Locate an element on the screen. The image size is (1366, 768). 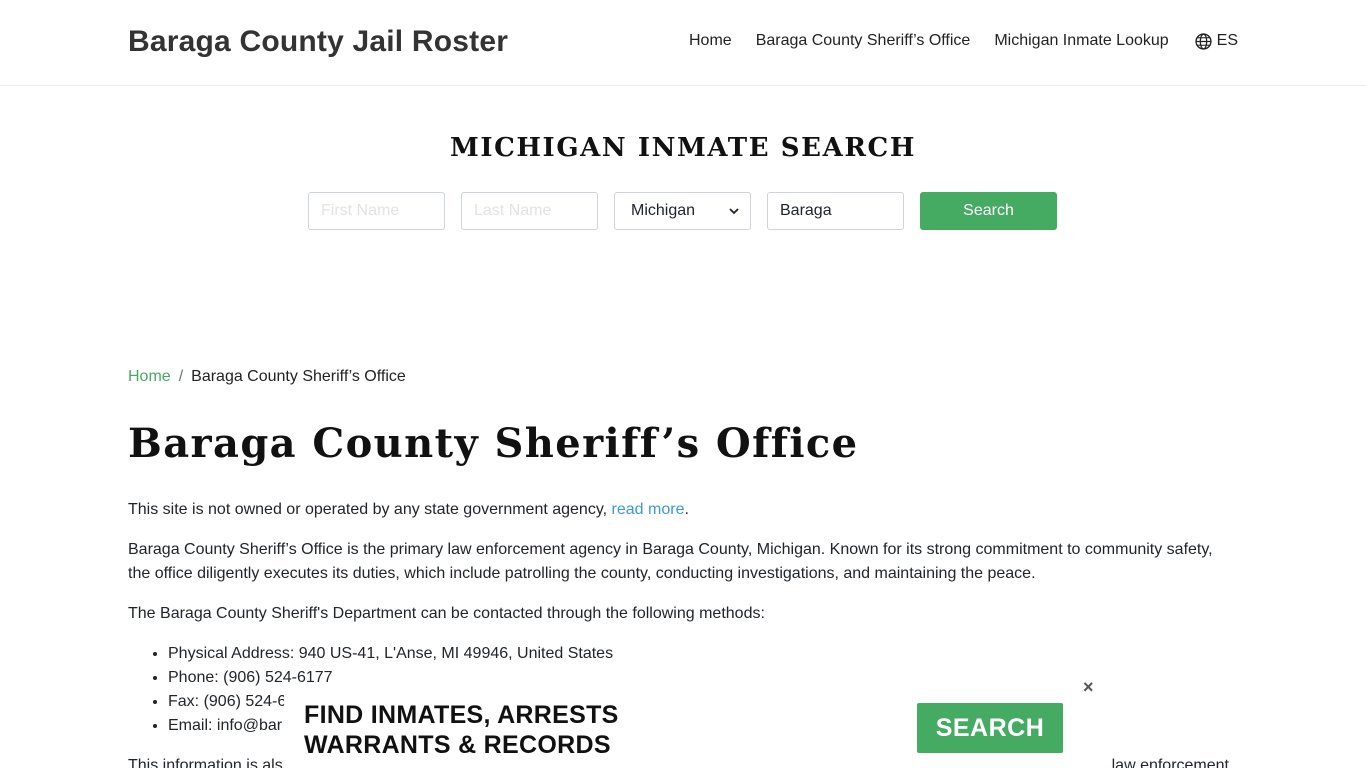
site-brand: Baraga County Jail Roster is located at coordinates (318, 42).